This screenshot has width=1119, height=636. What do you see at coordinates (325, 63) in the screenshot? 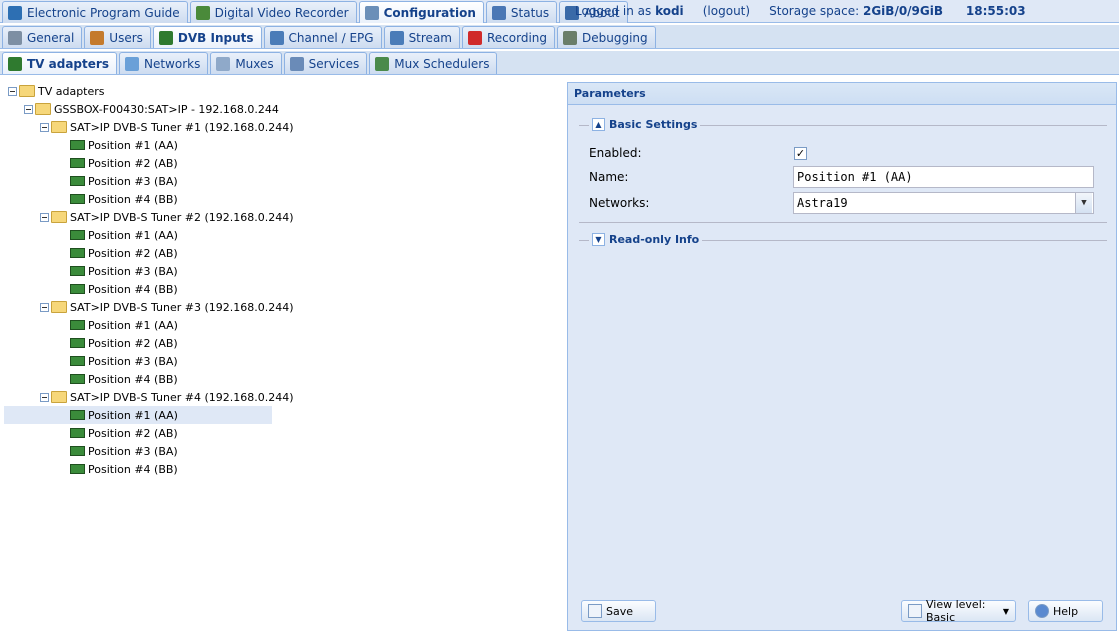
I see `tab-services: Services` at bounding box center [325, 63].